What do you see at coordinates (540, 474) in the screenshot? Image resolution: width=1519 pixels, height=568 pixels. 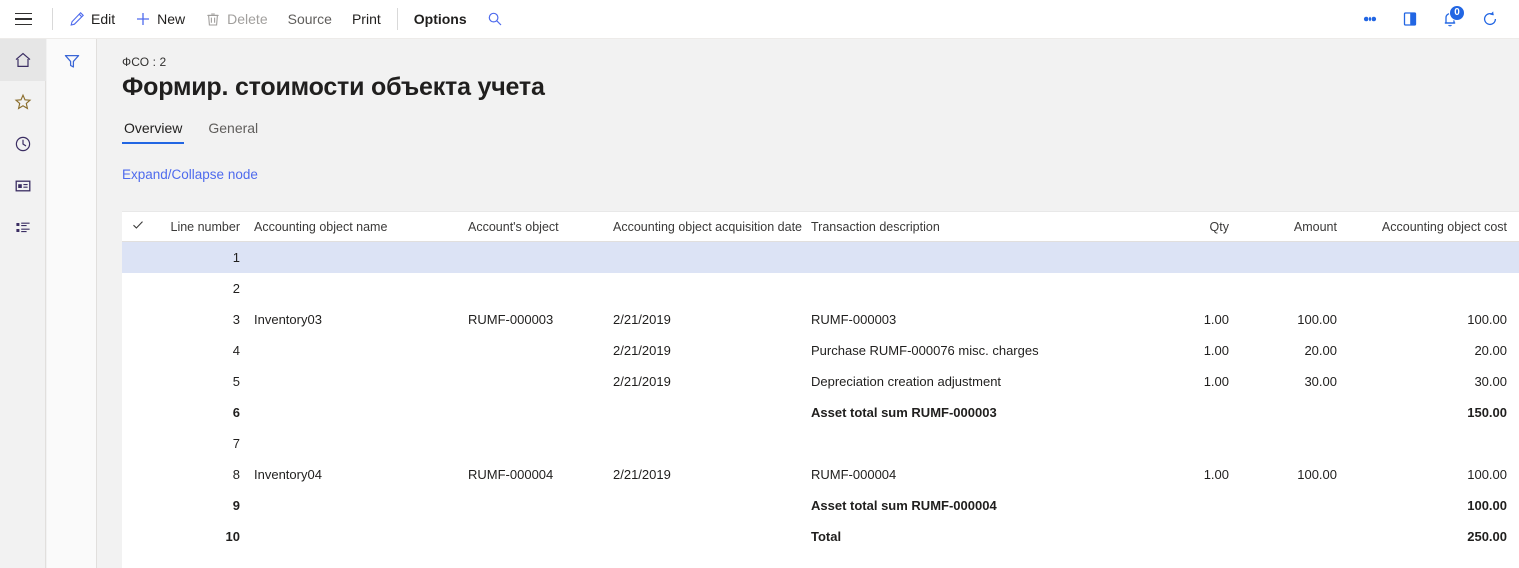 I see `cell-accounts-object: RUMF-000004` at bounding box center [540, 474].